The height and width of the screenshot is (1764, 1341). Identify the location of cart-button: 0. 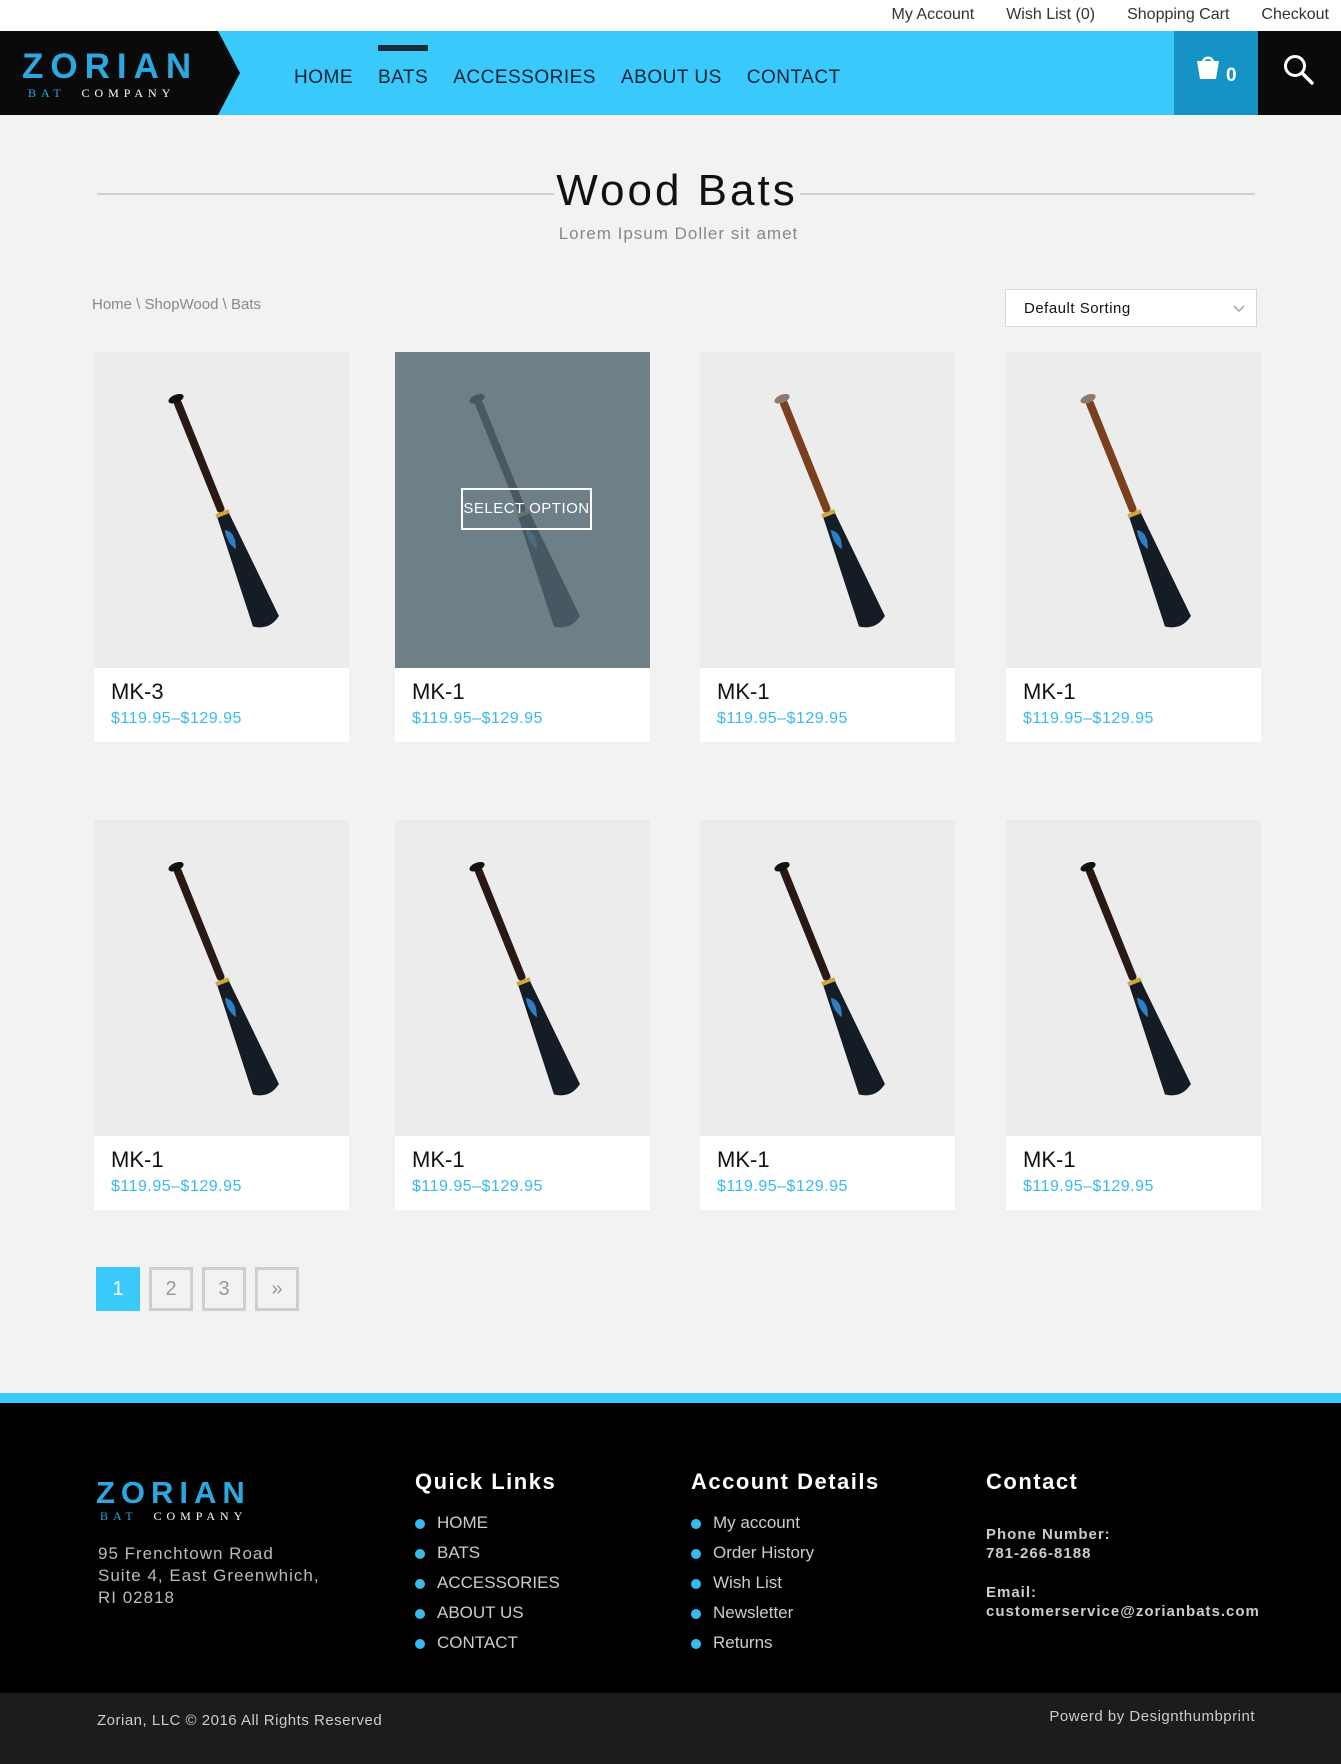
(1216, 73).